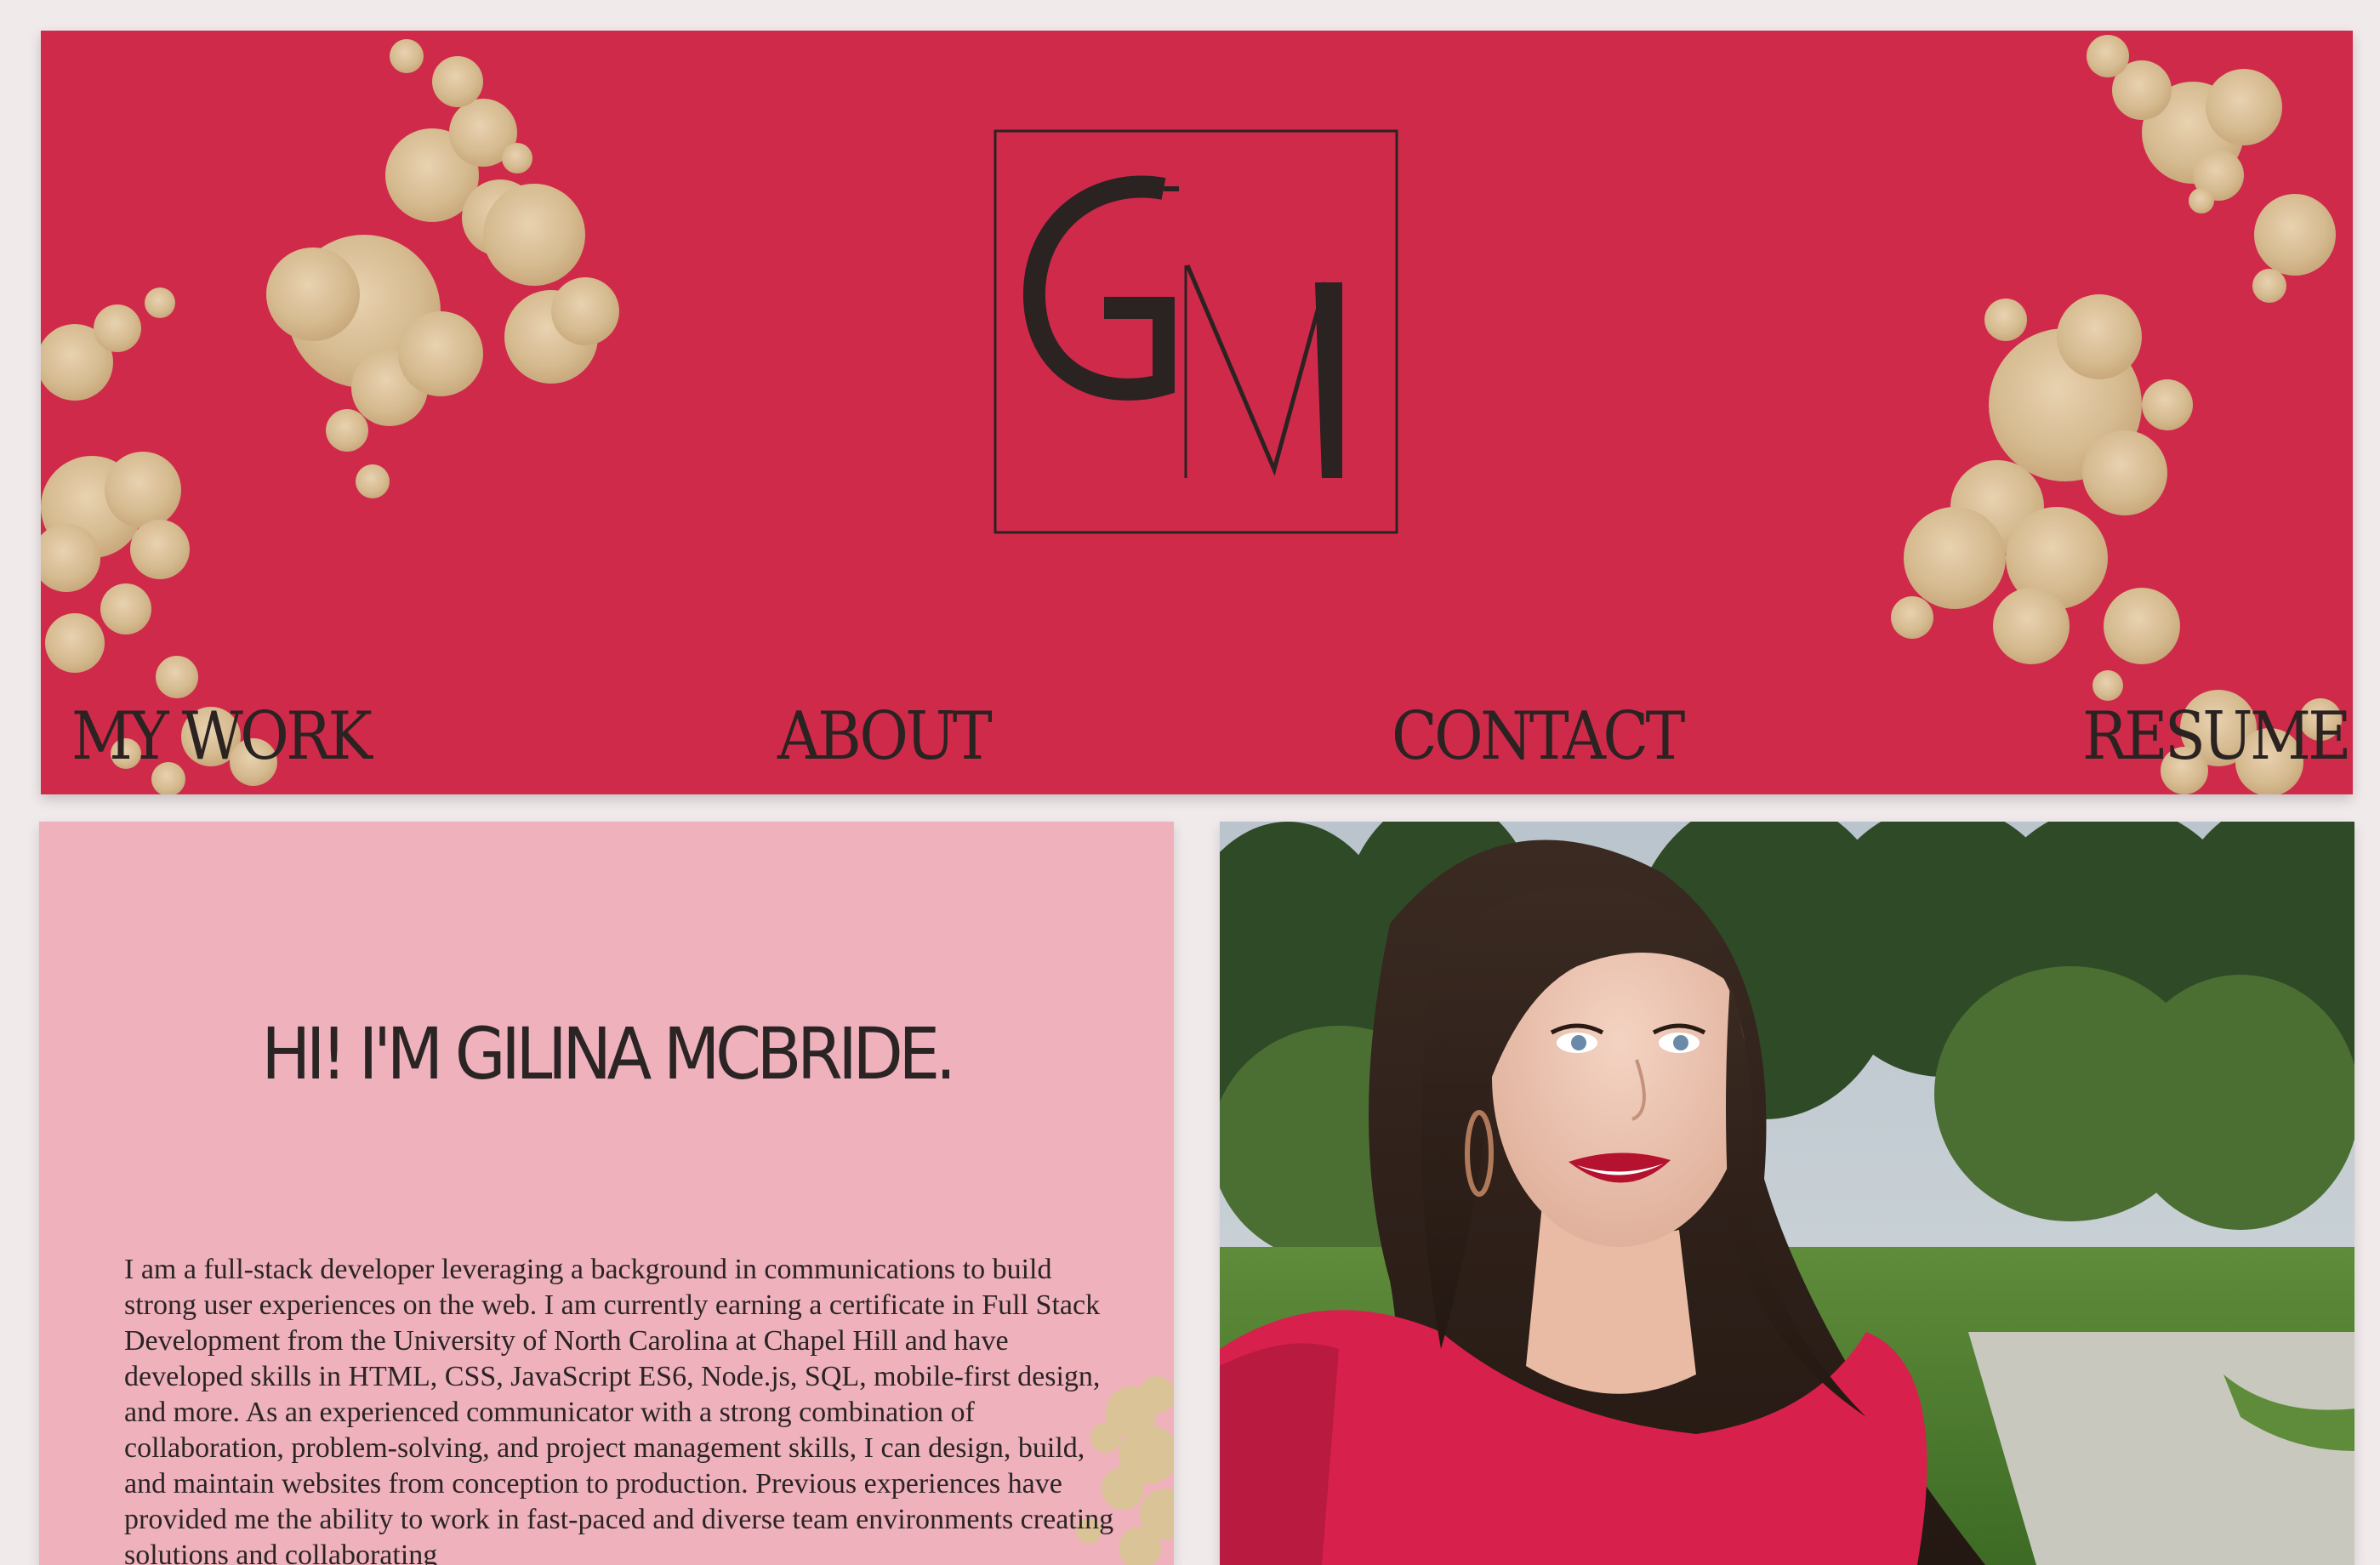 The width and height of the screenshot is (2380, 1565). Describe the element at coordinates (222, 736) in the screenshot. I see `nav-my-work-link: MY WORK` at that location.